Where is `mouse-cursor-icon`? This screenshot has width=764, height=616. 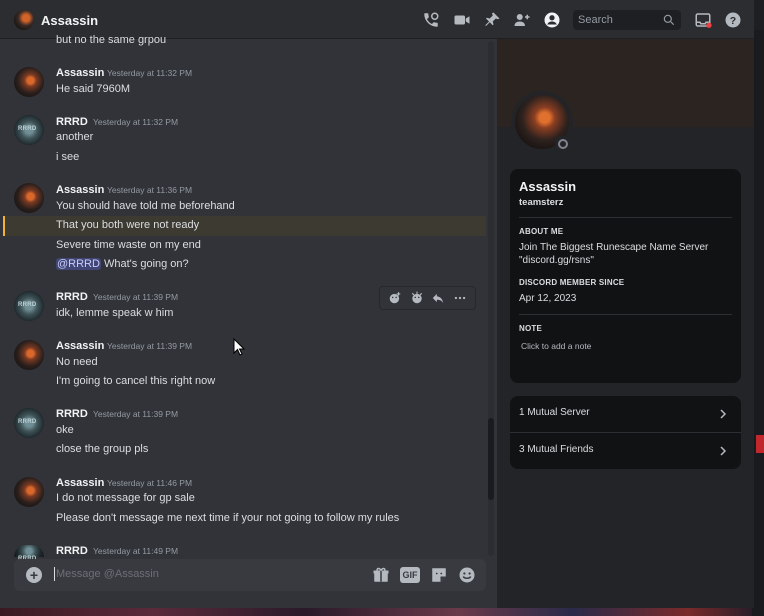
mouse-cursor-icon is located at coordinates (239, 347).